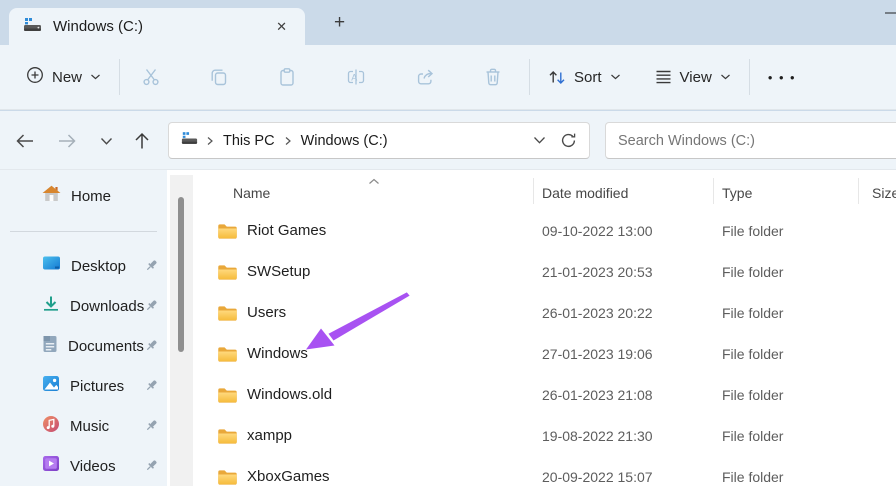 The width and height of the screenshot is (896, 486). I want to click on home-icon, so click(51, 196).